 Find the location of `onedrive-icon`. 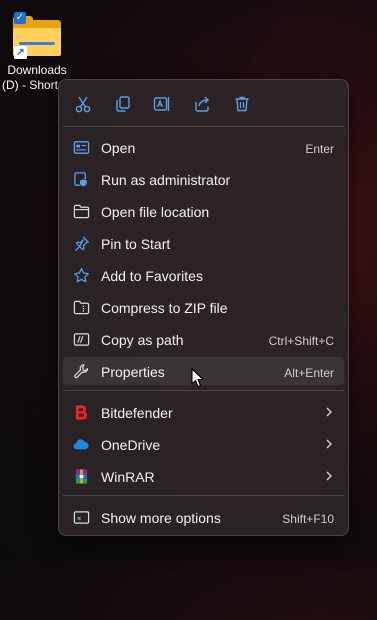

onedrive-icon is located at coordinates (81, 444).